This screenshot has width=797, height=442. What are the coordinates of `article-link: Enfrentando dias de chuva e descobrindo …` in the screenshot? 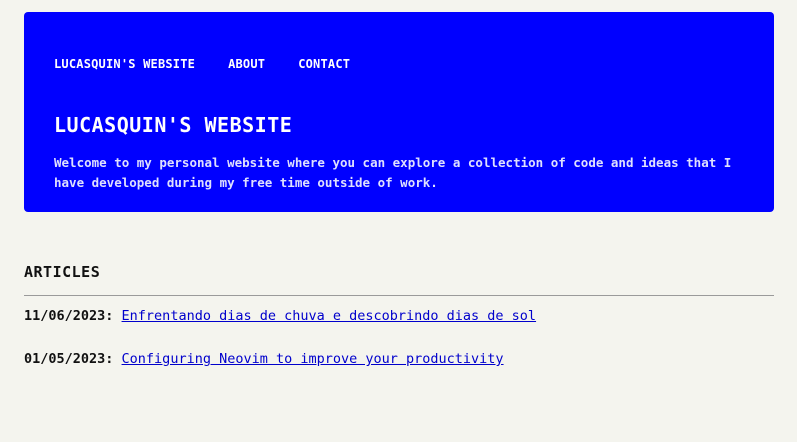 It's located at (329, 316).